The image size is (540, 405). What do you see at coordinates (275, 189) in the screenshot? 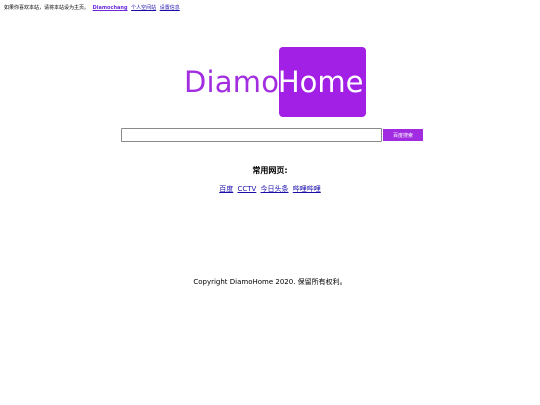
I see `link-toutiao: 今日头条` at bounding box center [275, 189].